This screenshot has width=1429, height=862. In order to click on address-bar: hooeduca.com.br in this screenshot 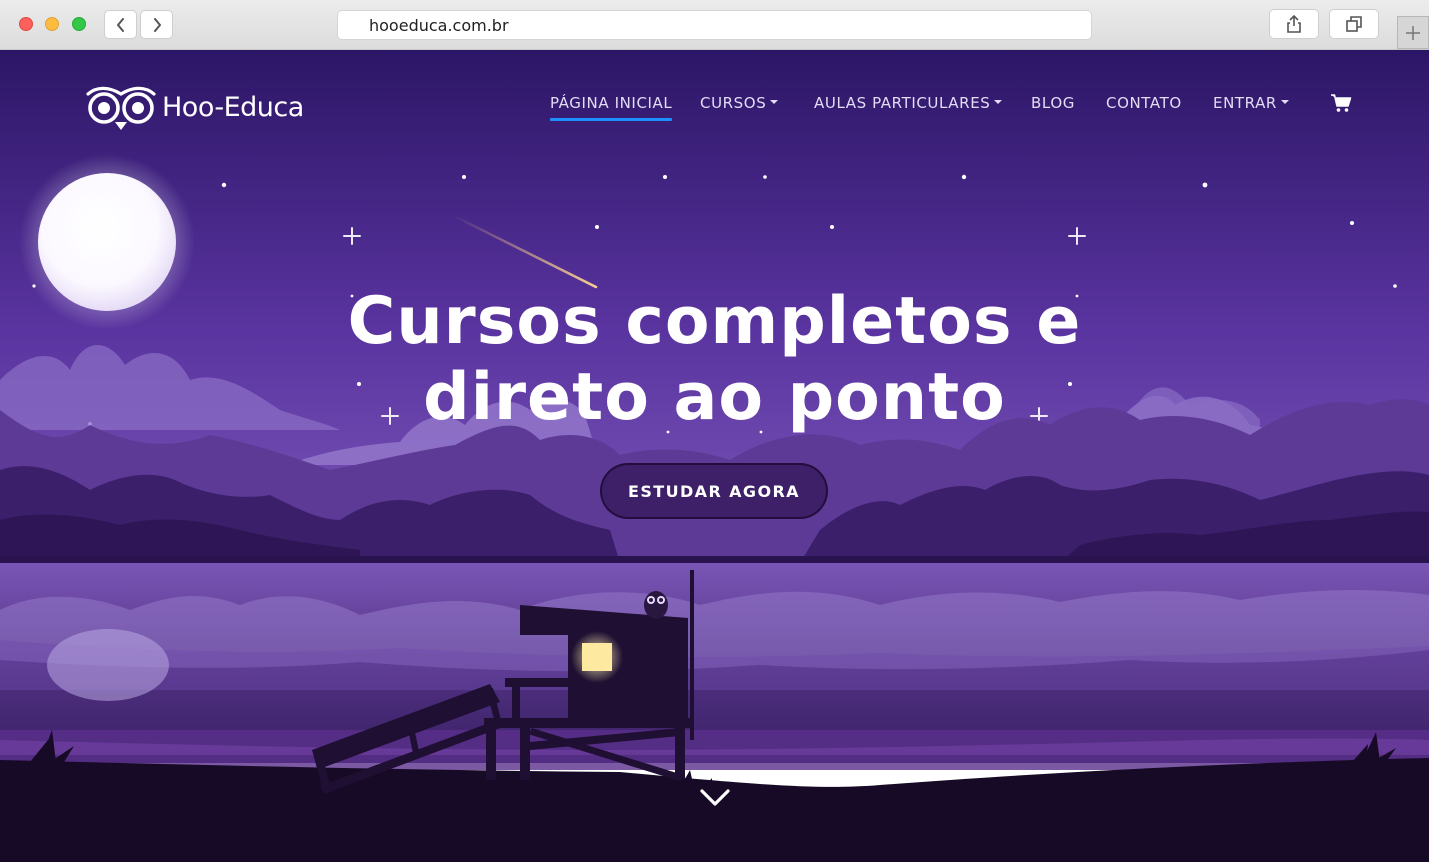, I will do `click(714, 25)`.